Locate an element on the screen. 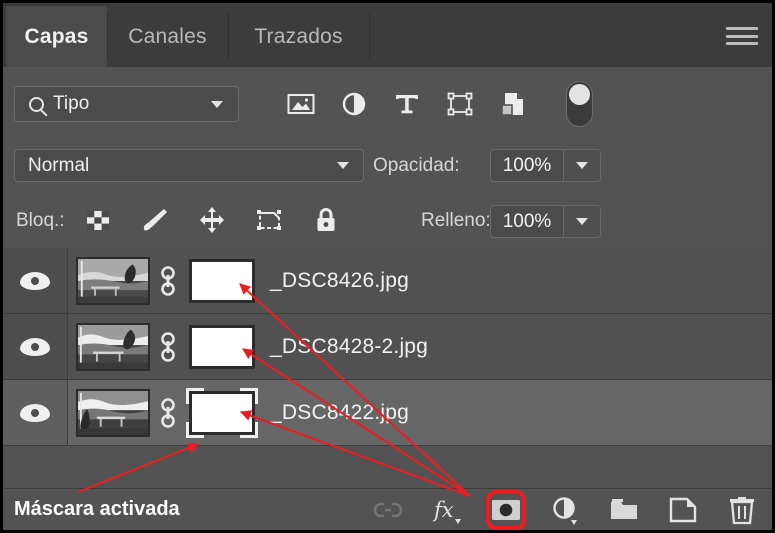 This screenshot has height=533, width=775. table-row: _DSC8426.jpg is located at coordinates (387, 281).